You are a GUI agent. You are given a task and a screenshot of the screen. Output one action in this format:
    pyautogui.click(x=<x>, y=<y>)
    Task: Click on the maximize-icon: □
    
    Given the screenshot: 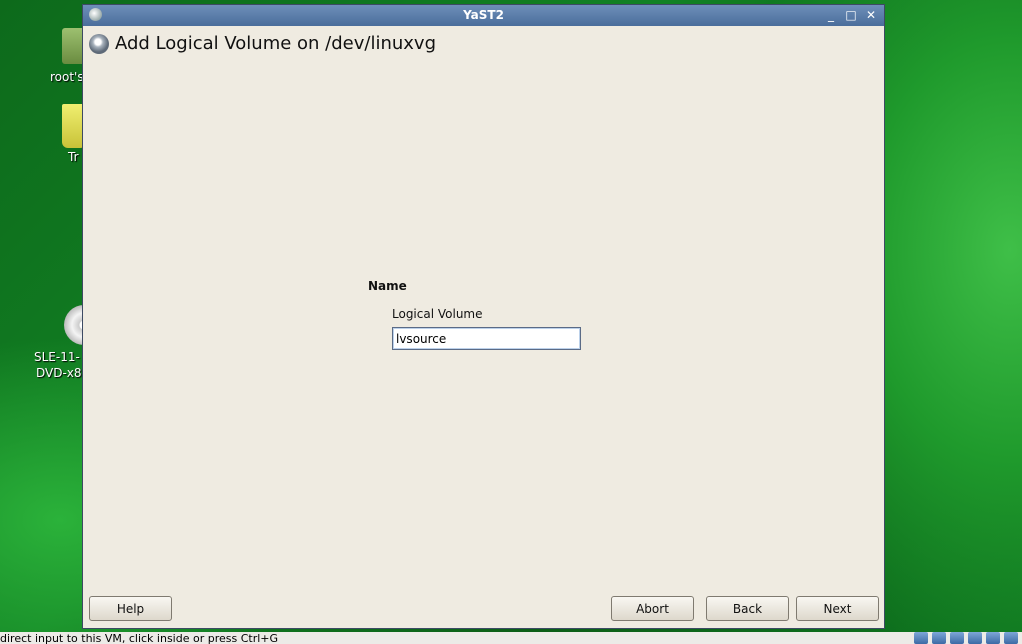 What is the action you would take?
    pyautogui.click(x=851, y=15)
    